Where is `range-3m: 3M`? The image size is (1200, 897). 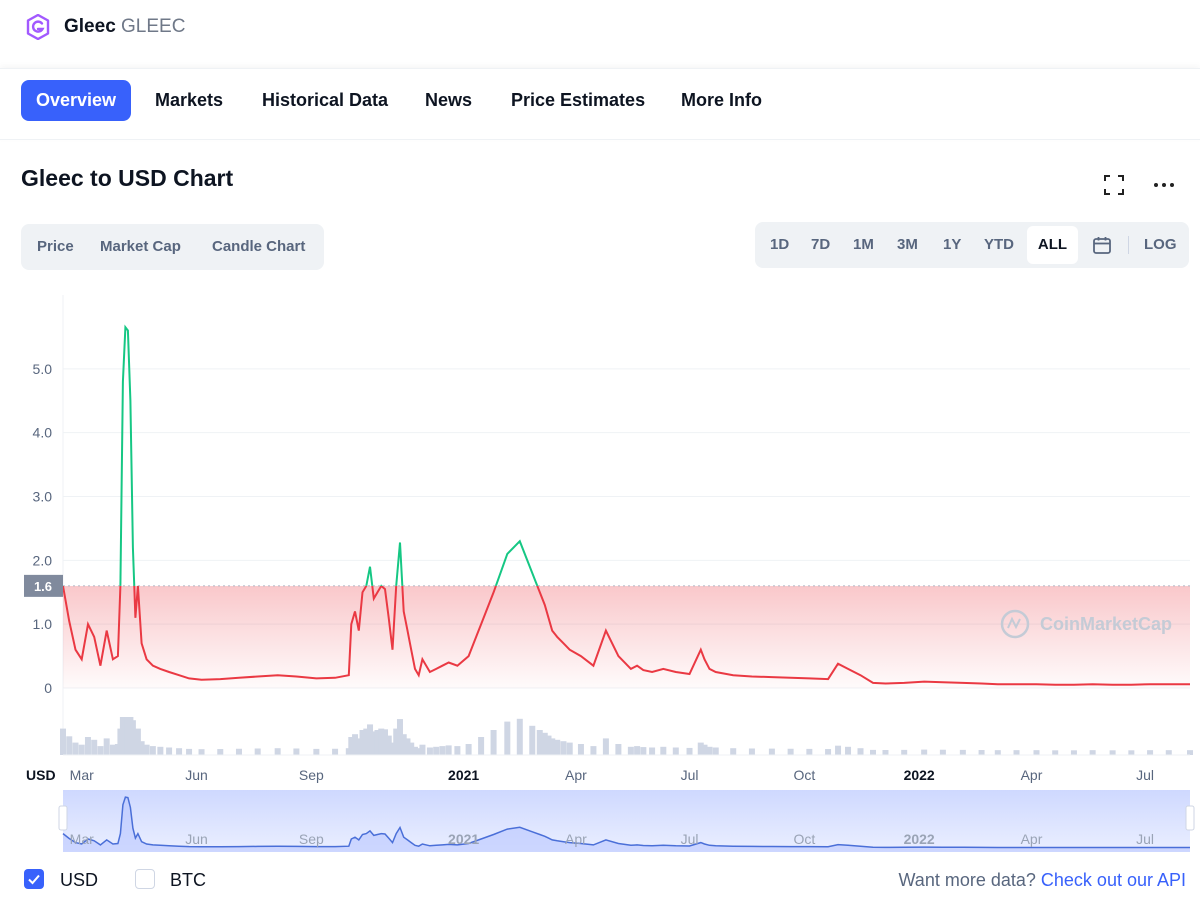 range-3m: 3M is located at coordinates (907, 245).